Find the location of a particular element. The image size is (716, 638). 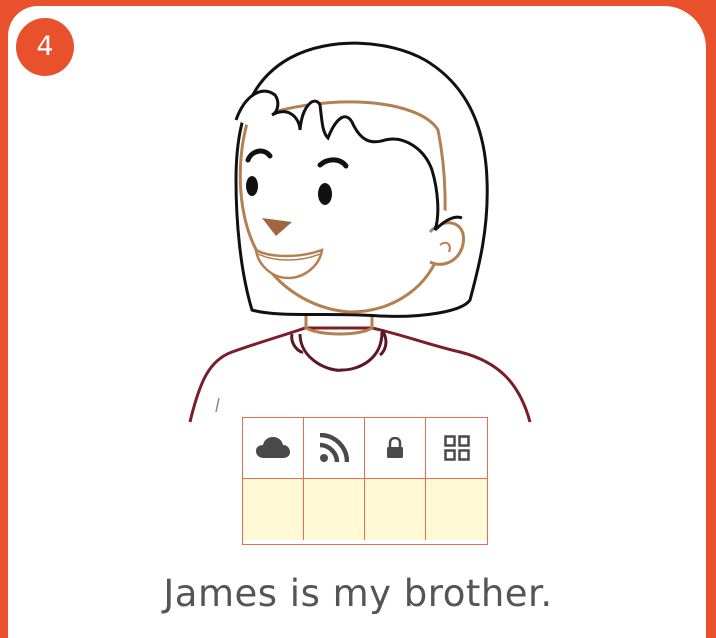

right-eye is located at coordinates (325, 194).